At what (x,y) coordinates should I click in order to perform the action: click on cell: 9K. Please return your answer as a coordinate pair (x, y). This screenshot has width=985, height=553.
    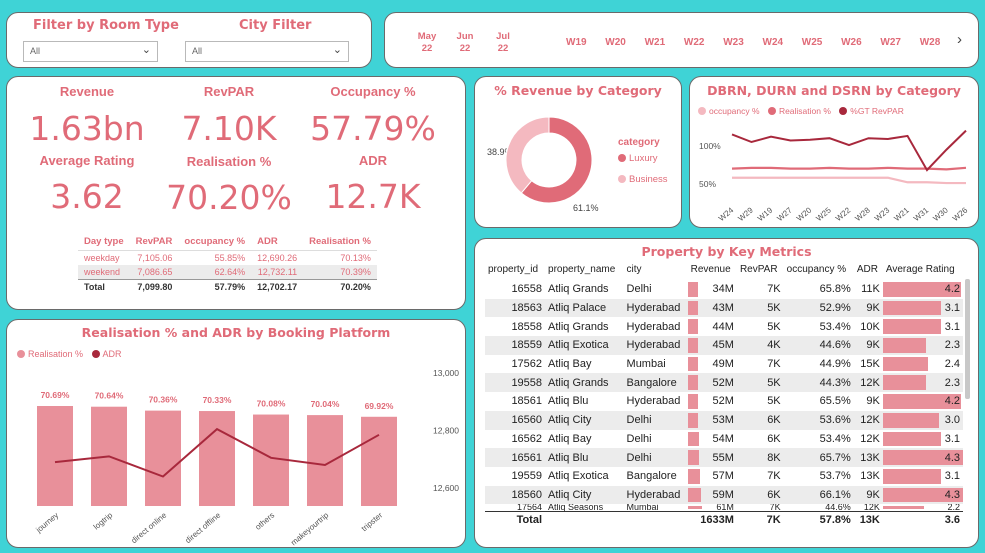
    Looking at the image, I should click on (868, 345).